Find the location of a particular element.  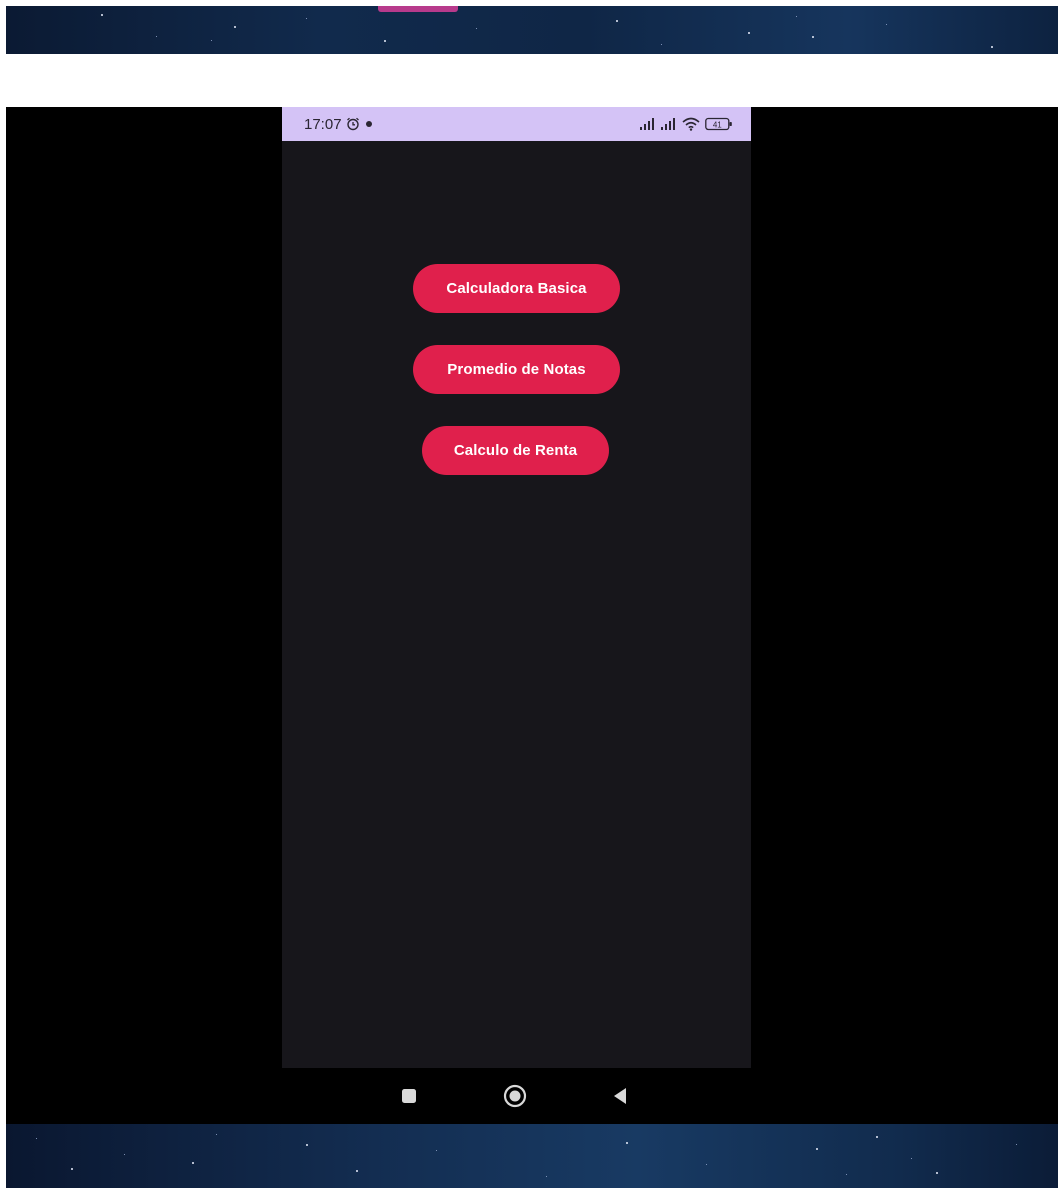

starry-background-bottom is located at coordinates (532, 1156).